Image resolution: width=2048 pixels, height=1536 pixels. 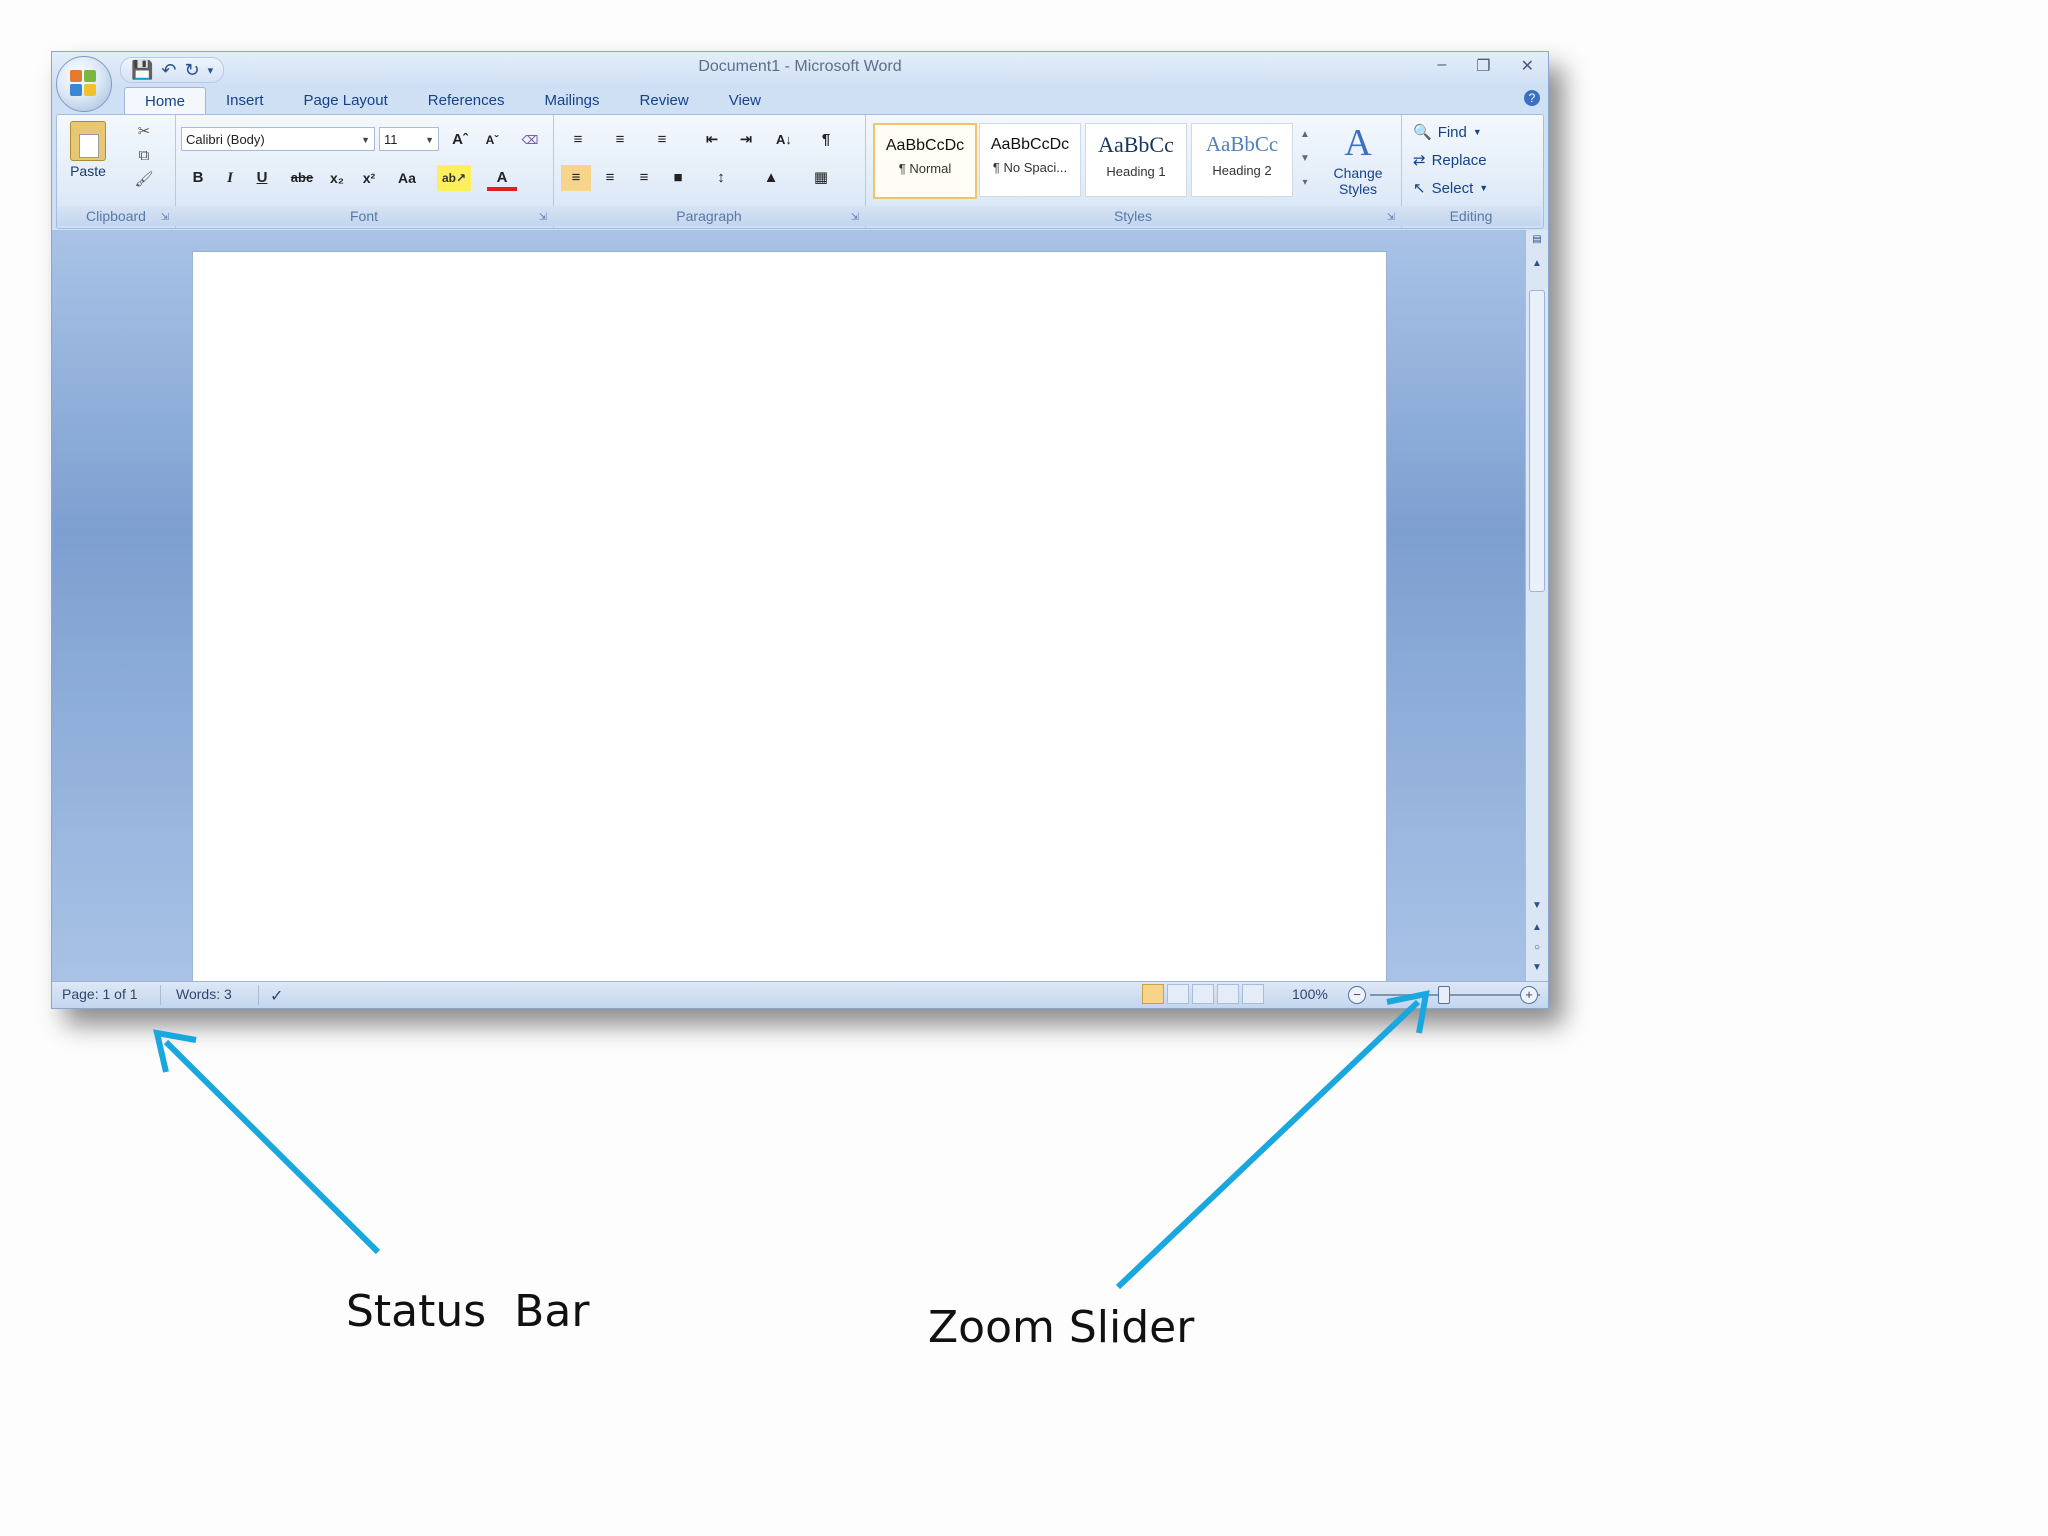 I want to click on office-logo-icon, so click(x=84, y=84).